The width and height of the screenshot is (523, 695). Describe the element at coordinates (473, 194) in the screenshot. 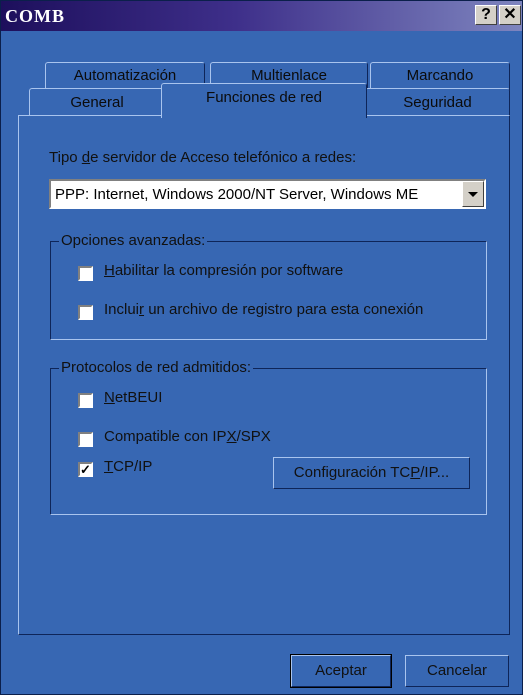

I see `chevron-down-icon` at that location.